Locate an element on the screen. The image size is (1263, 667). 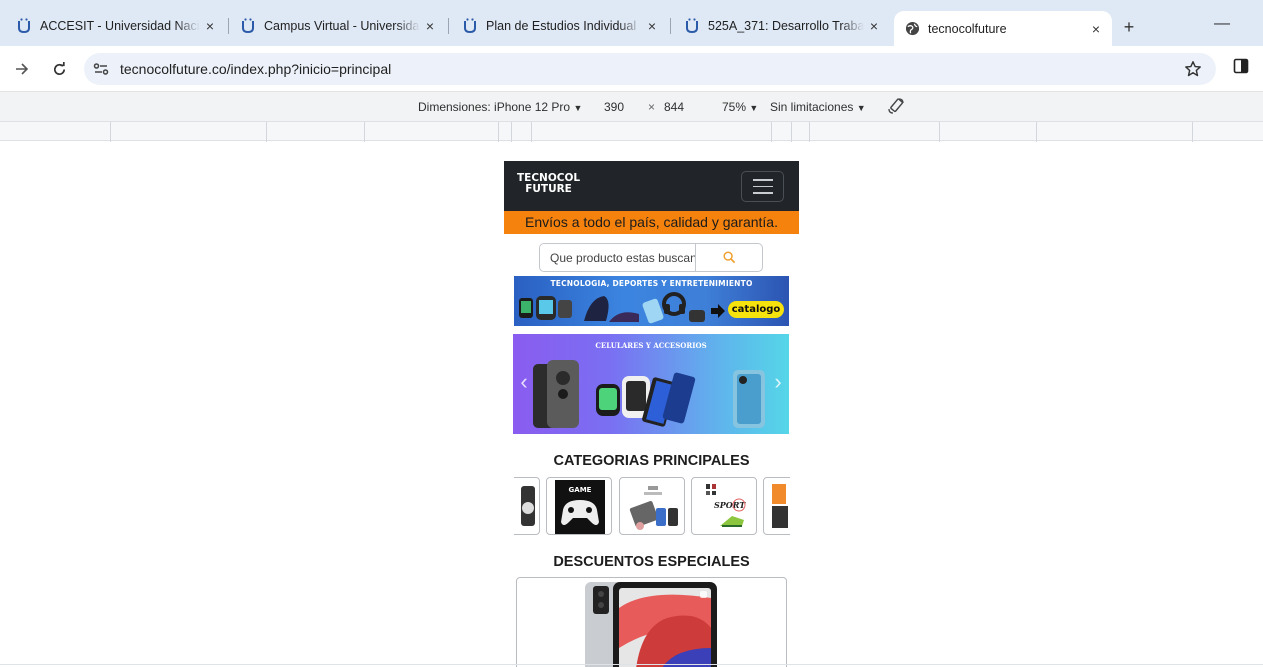
times-glyph: × is located at coordinates (652, 107).